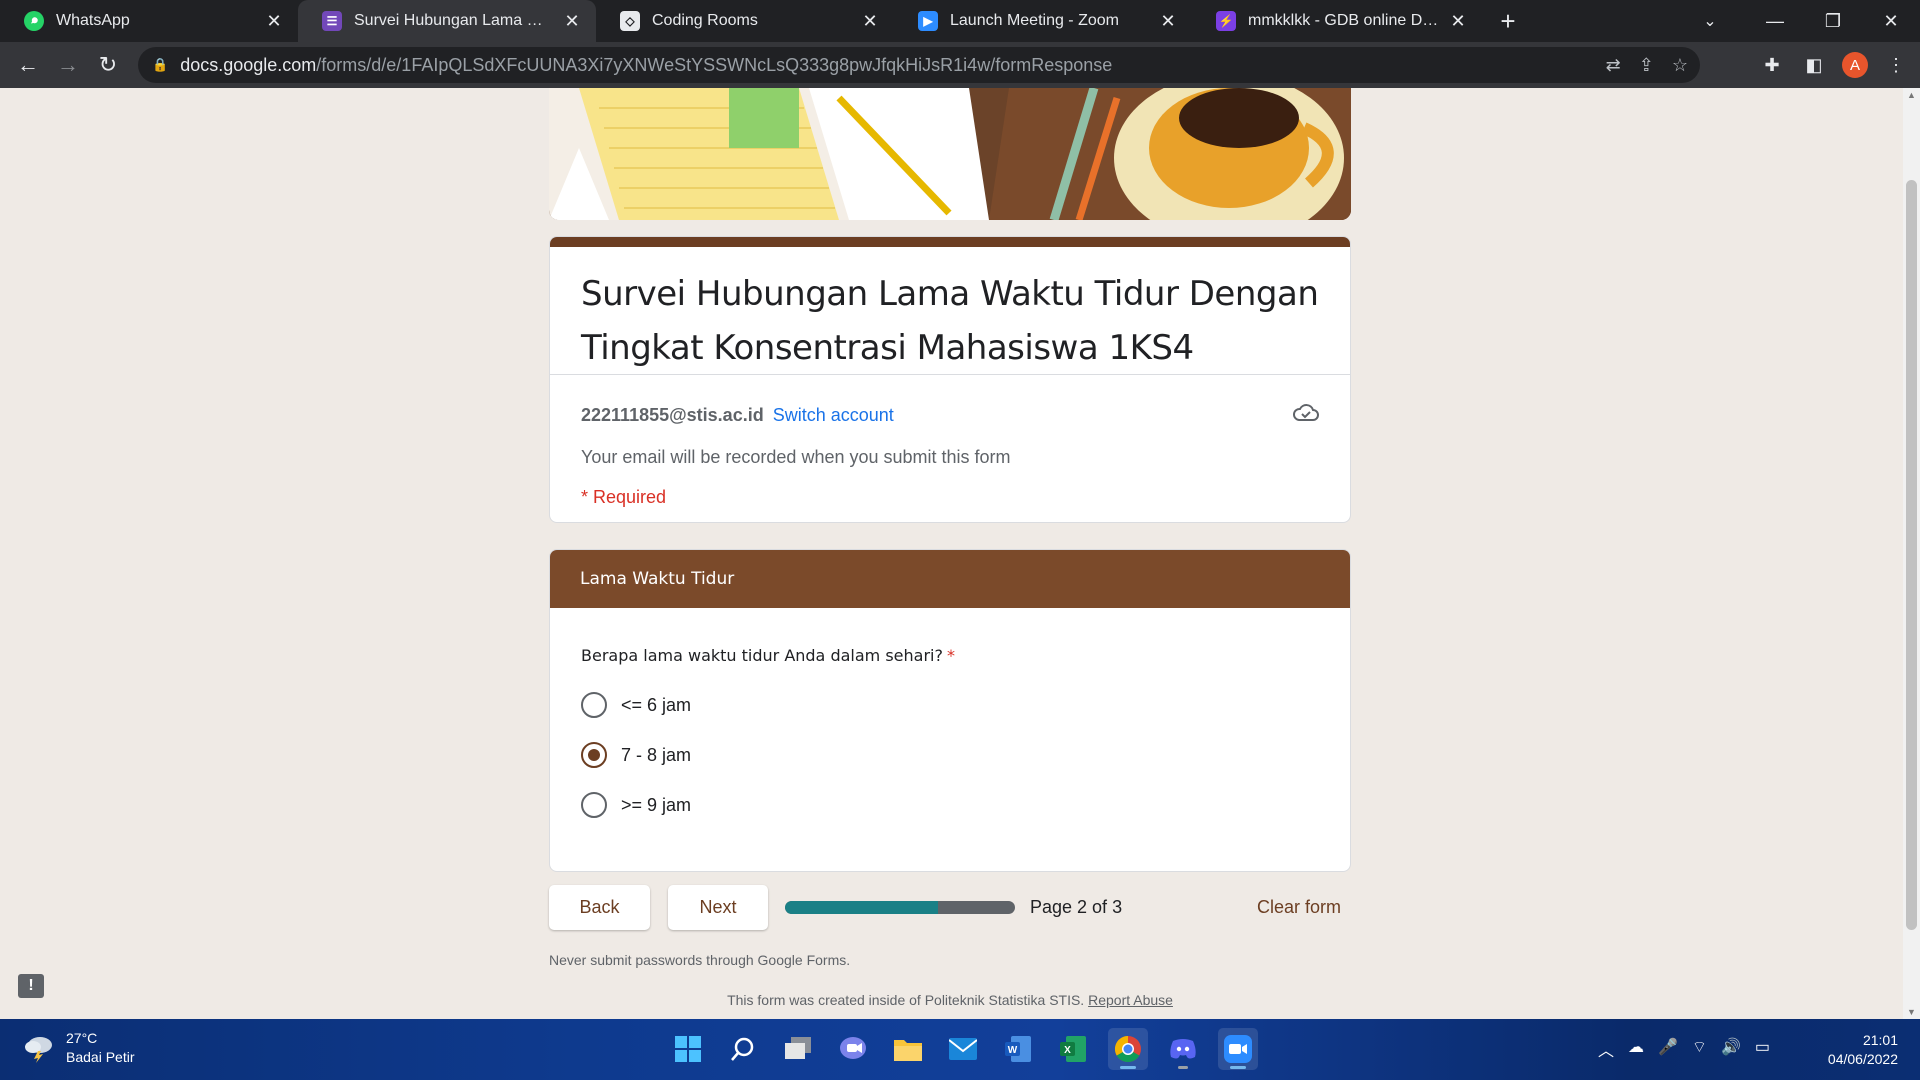  What do you see at coordinates (1306, 412) in the screenshot?
I see `cloud-saved-icon` at bounding box center [1306, 412].